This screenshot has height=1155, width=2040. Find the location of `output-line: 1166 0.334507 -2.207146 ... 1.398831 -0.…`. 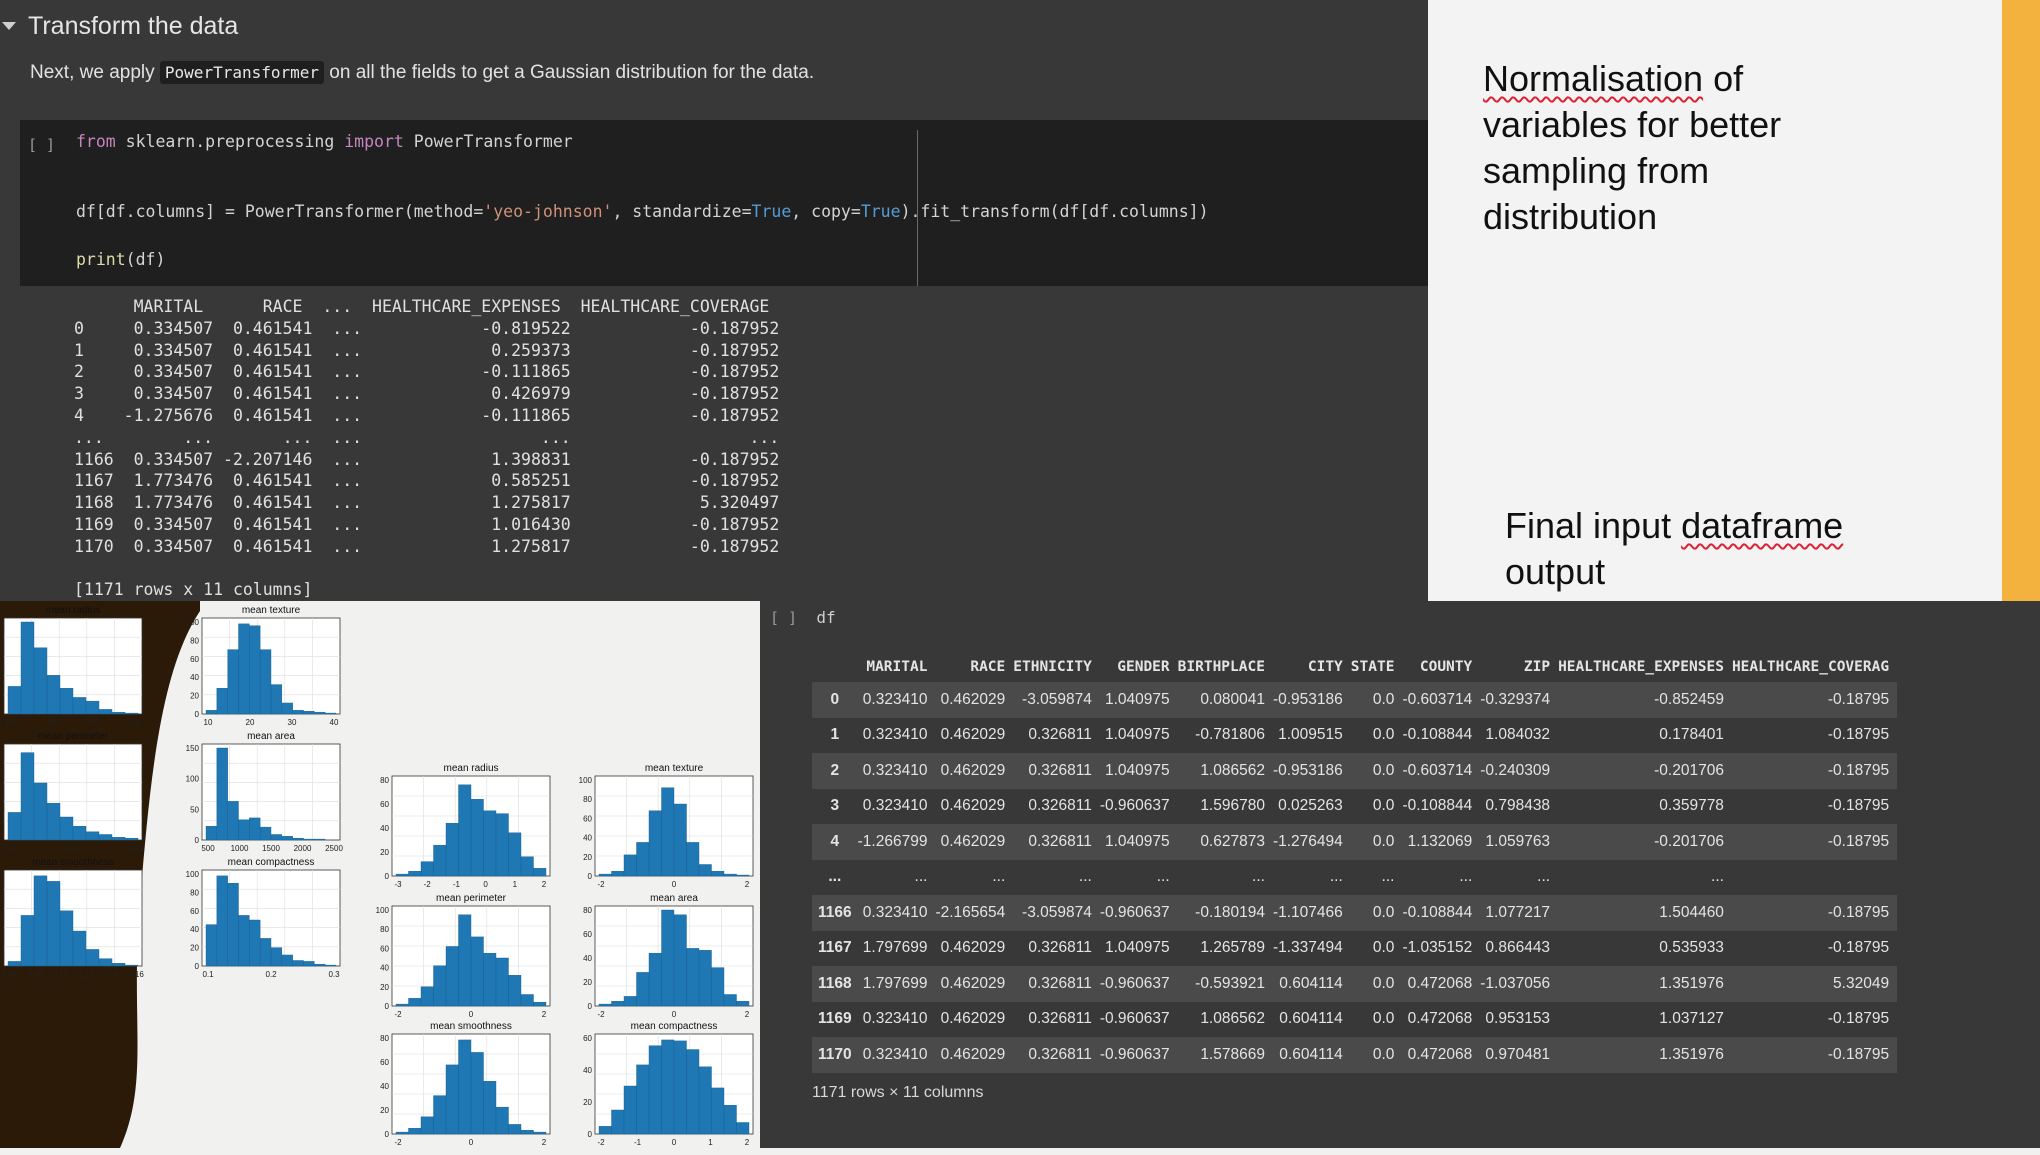

output-line: 1166 0.334507 -2.207146 ... 1.398831 -0.… is located at coordinates (427, 459).